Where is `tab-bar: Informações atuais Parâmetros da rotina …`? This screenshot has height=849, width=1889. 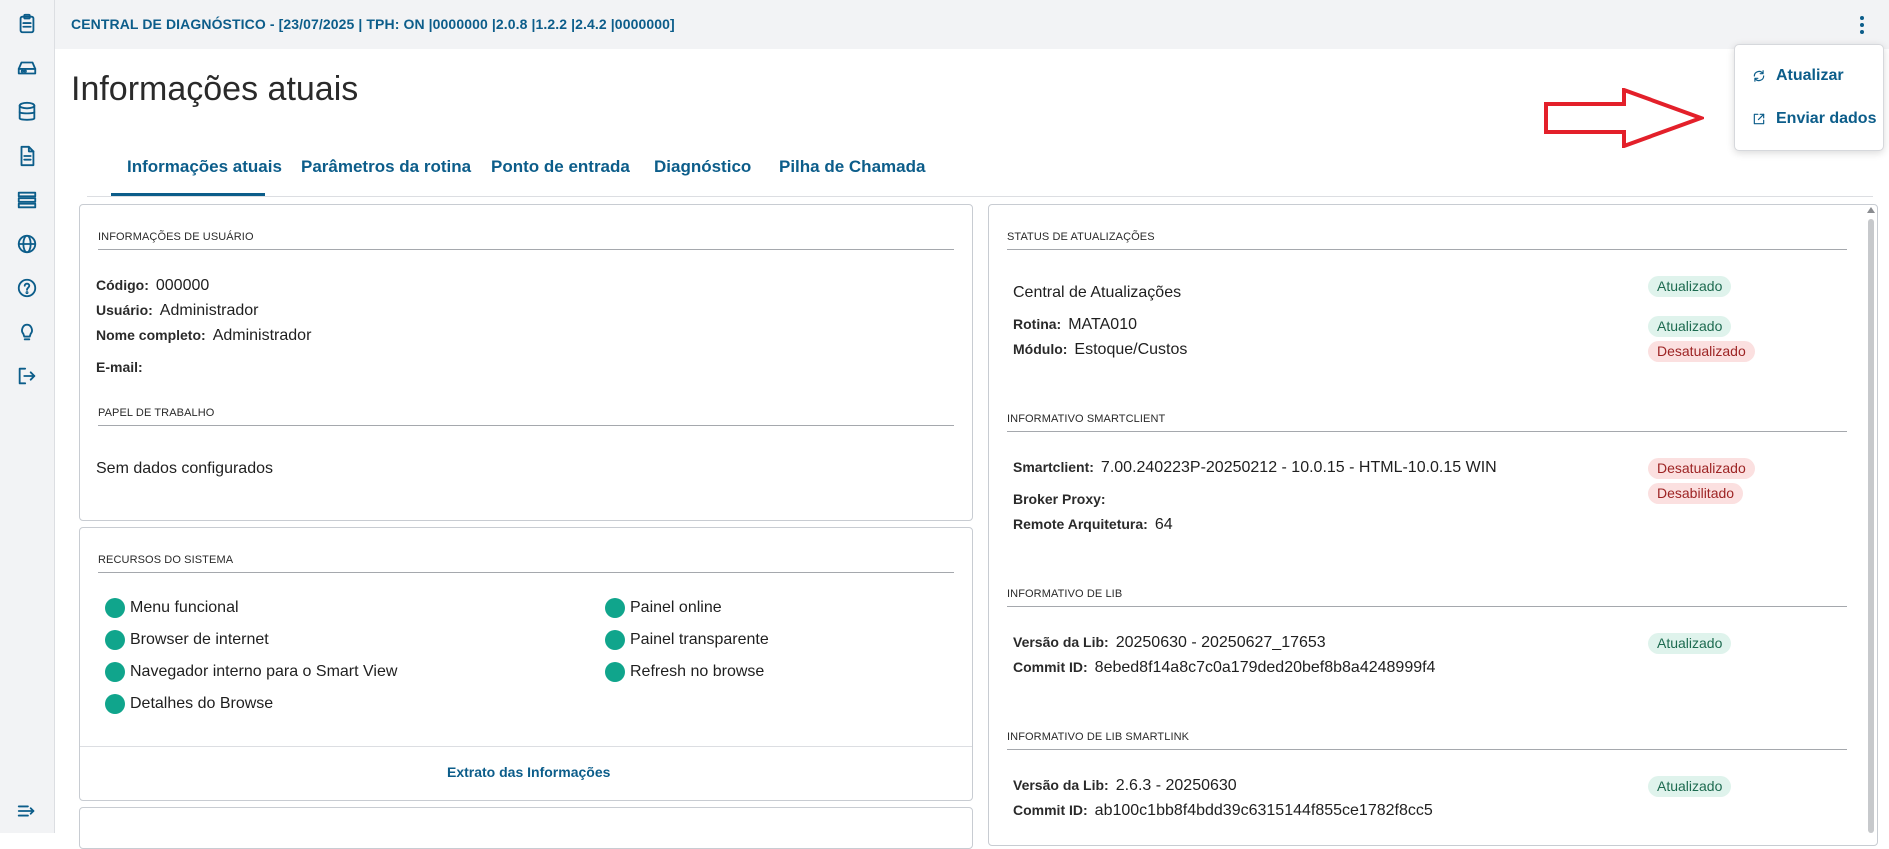 tab-bar: Informações atuais Parâmetros da rotina … is located at coordinates (980, 171).